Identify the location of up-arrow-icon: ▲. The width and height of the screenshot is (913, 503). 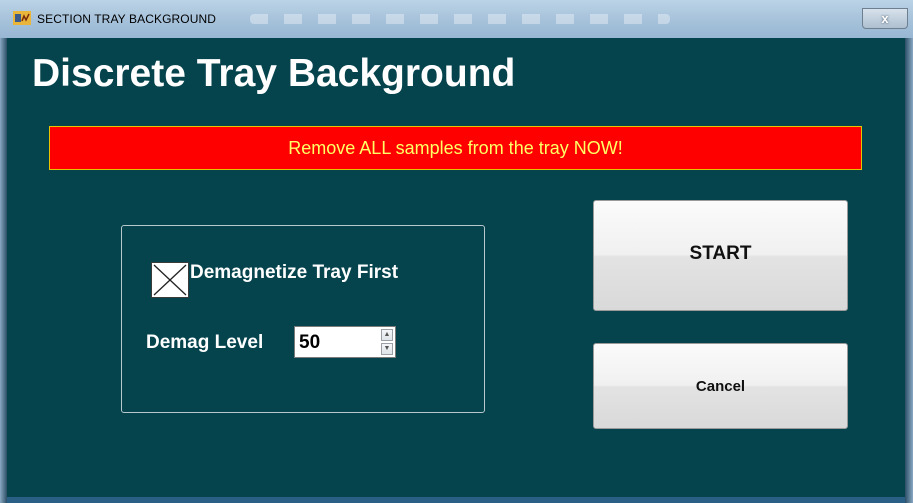
(387, 334).